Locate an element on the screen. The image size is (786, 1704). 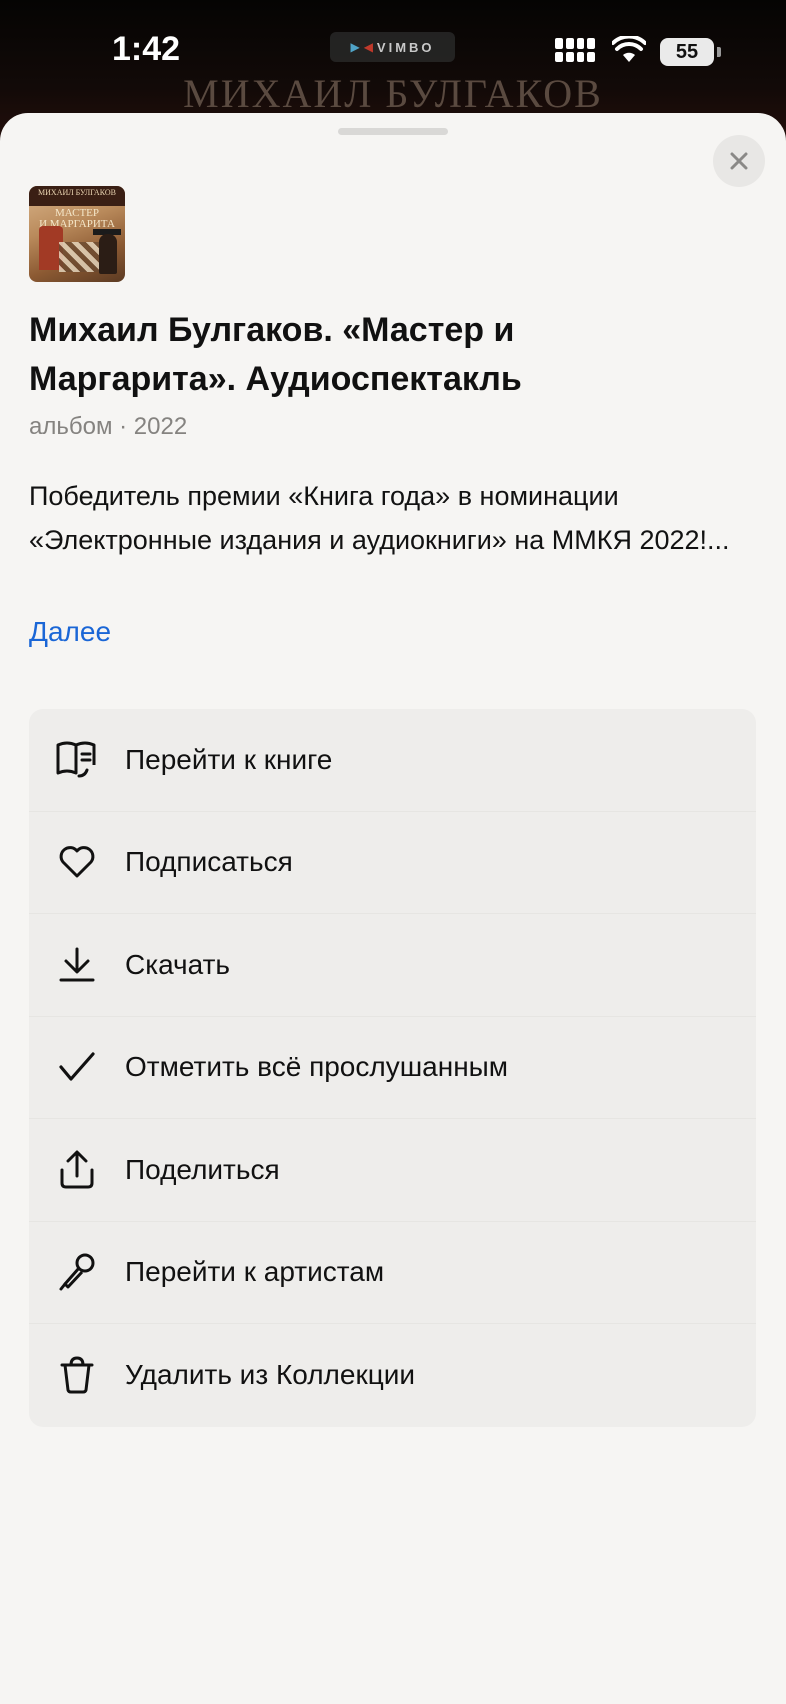
screen-recorder-badge: ▶ ◀ VIMBO is located at coordinates (392, 47).